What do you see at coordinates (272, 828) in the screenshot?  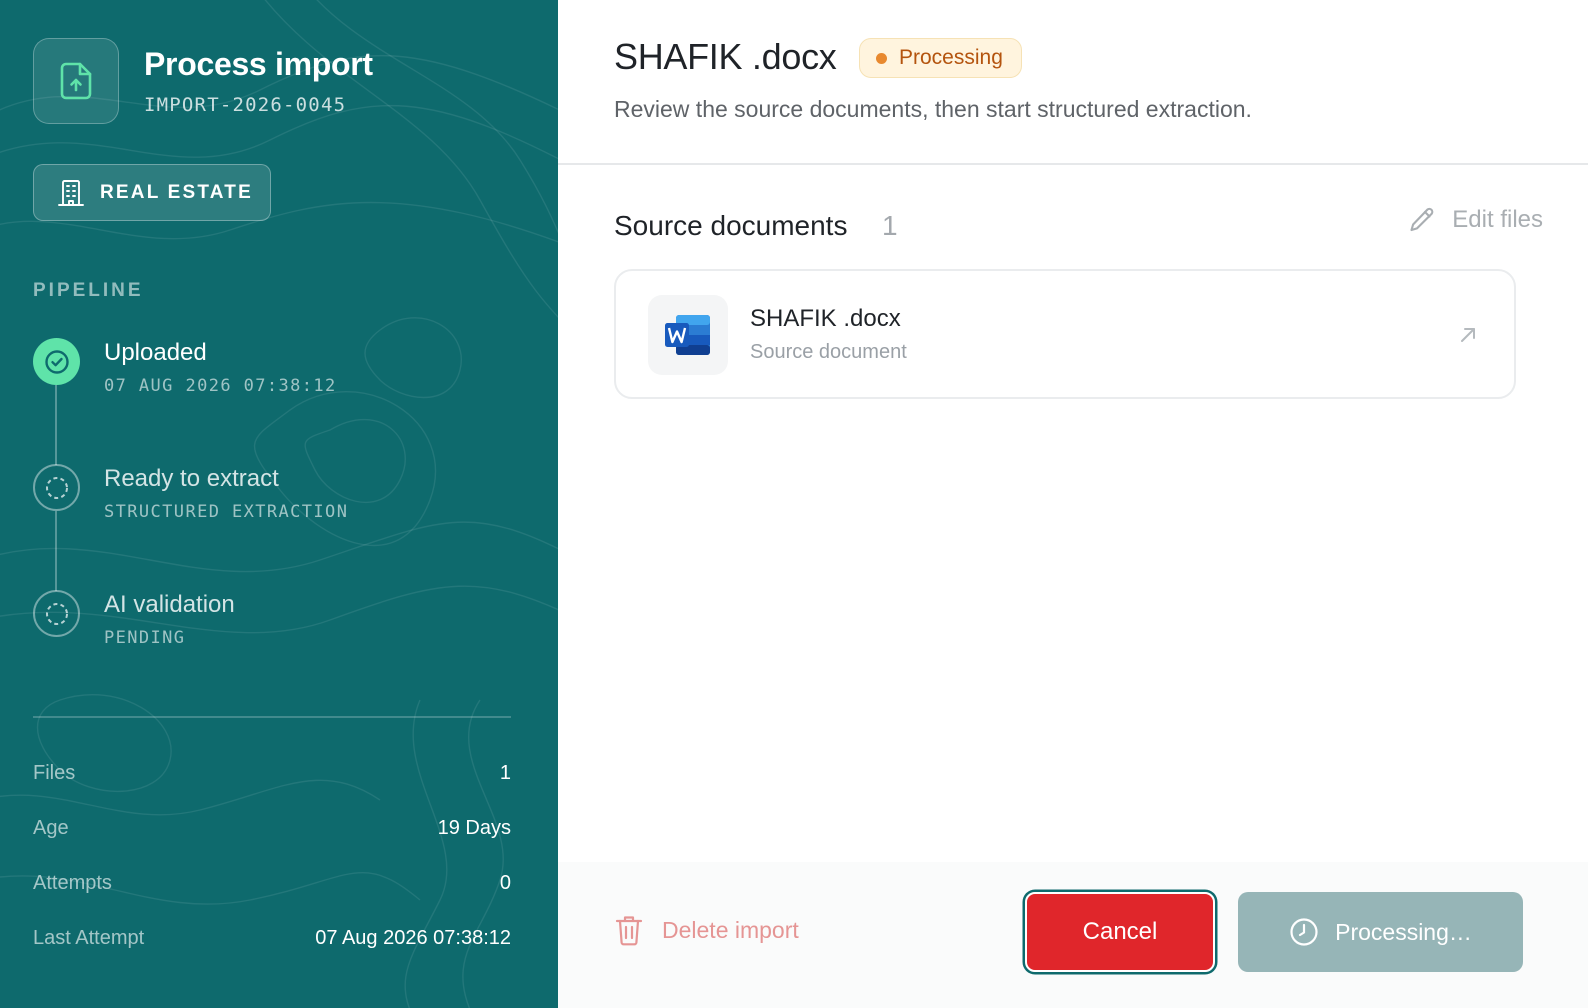 I see `stat-row-age: Age 19 Days` at bounding box center [272, 828].